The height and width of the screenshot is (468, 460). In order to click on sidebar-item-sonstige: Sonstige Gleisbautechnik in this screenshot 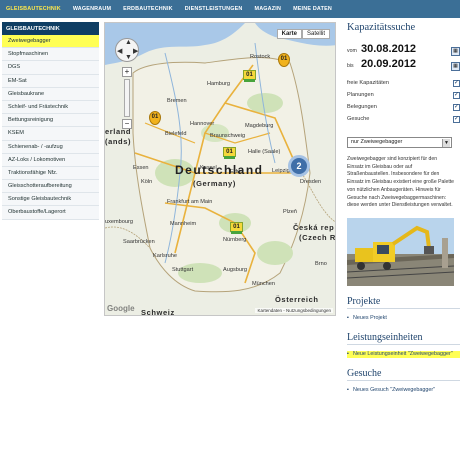, I will do `click(50, 200)`.